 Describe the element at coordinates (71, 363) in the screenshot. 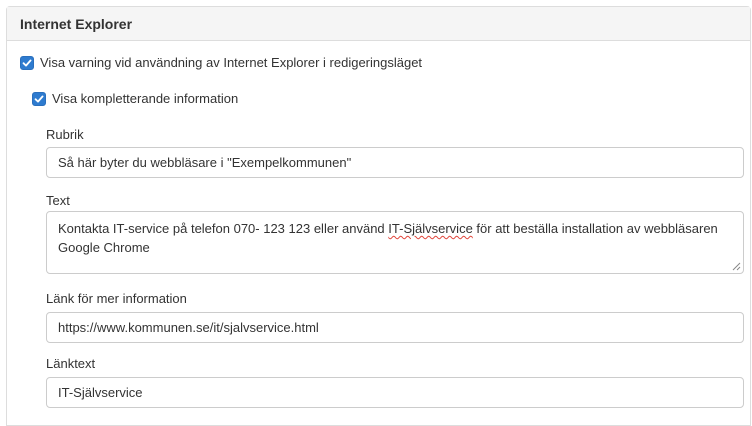

I see `link-text-label: Länktext` at that location.